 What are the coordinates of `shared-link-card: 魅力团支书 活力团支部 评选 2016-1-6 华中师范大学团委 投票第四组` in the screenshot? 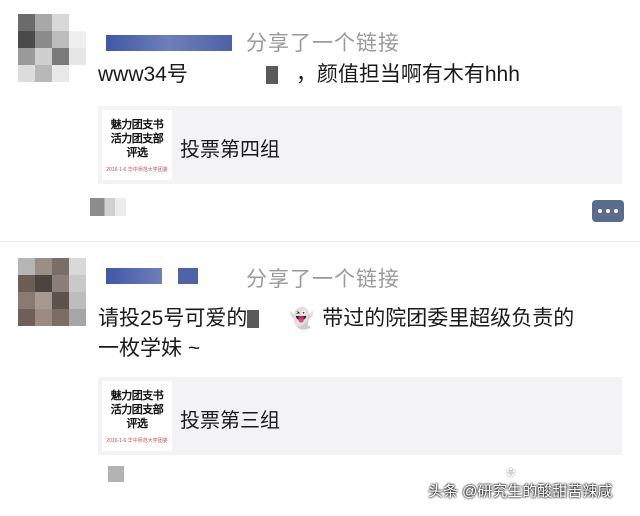 It's located at (360, 145).